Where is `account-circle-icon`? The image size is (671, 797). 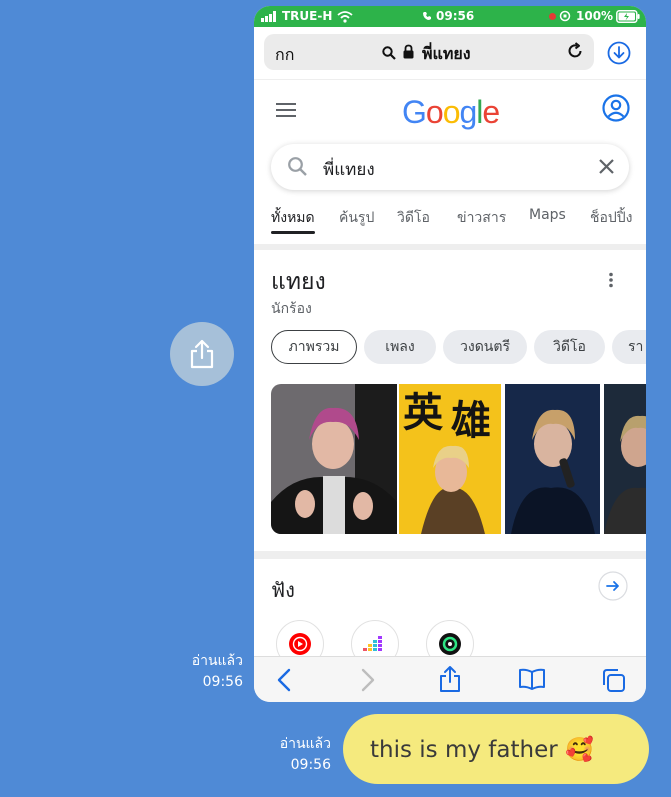 account-circle-icon is located at coordinates (616, 108).